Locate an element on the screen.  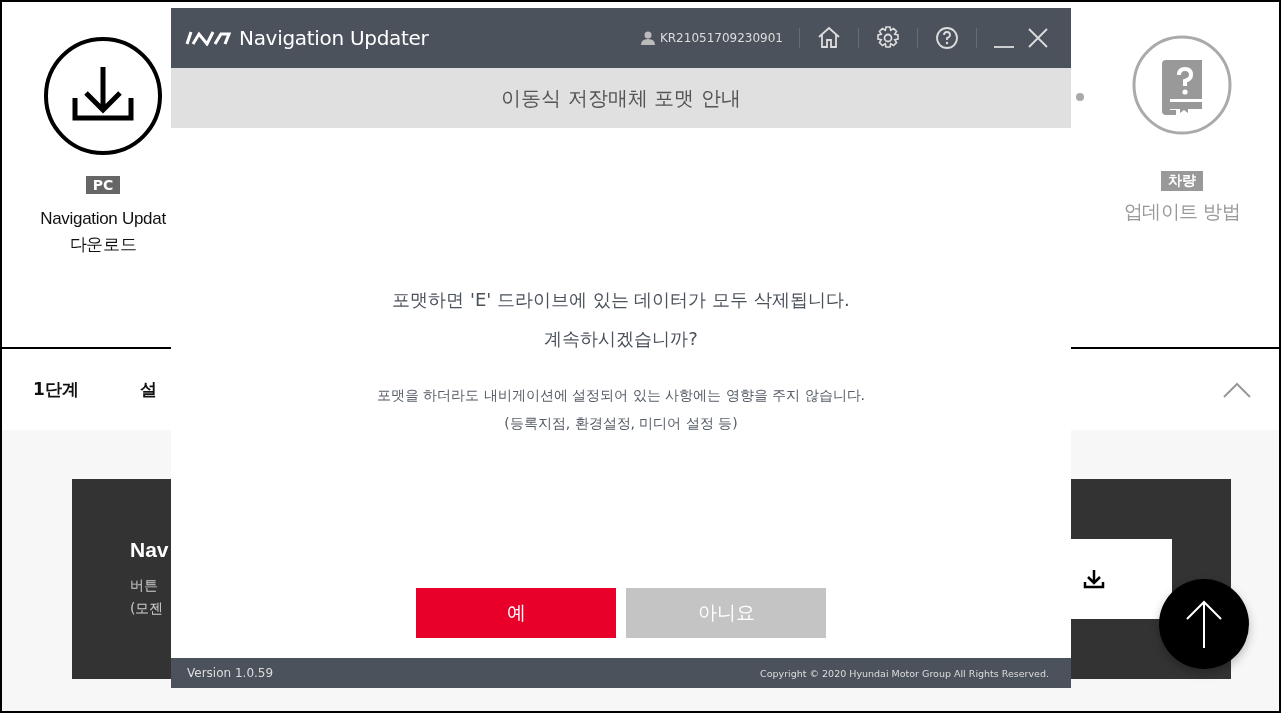
yes-button: 예 is located at coordinates (516, 613).